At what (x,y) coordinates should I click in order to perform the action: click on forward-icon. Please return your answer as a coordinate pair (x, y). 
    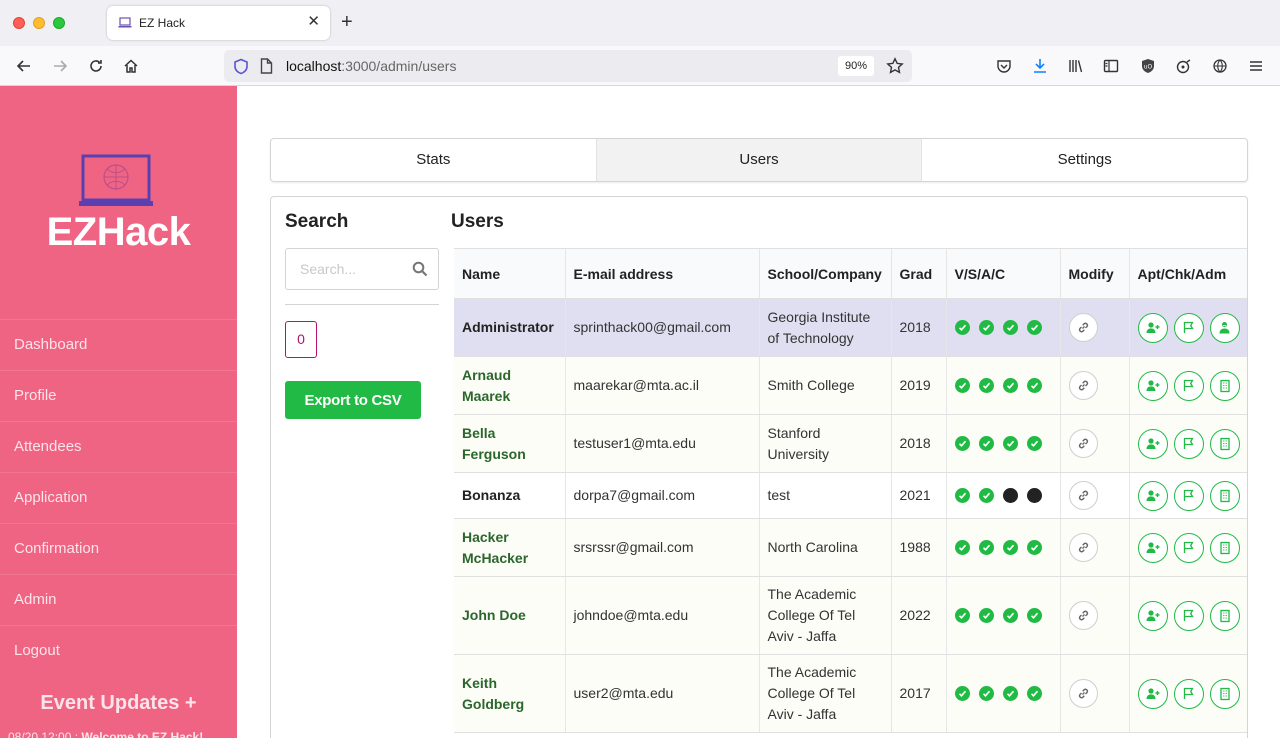
    Looking at the image, I should click on (60, 66).